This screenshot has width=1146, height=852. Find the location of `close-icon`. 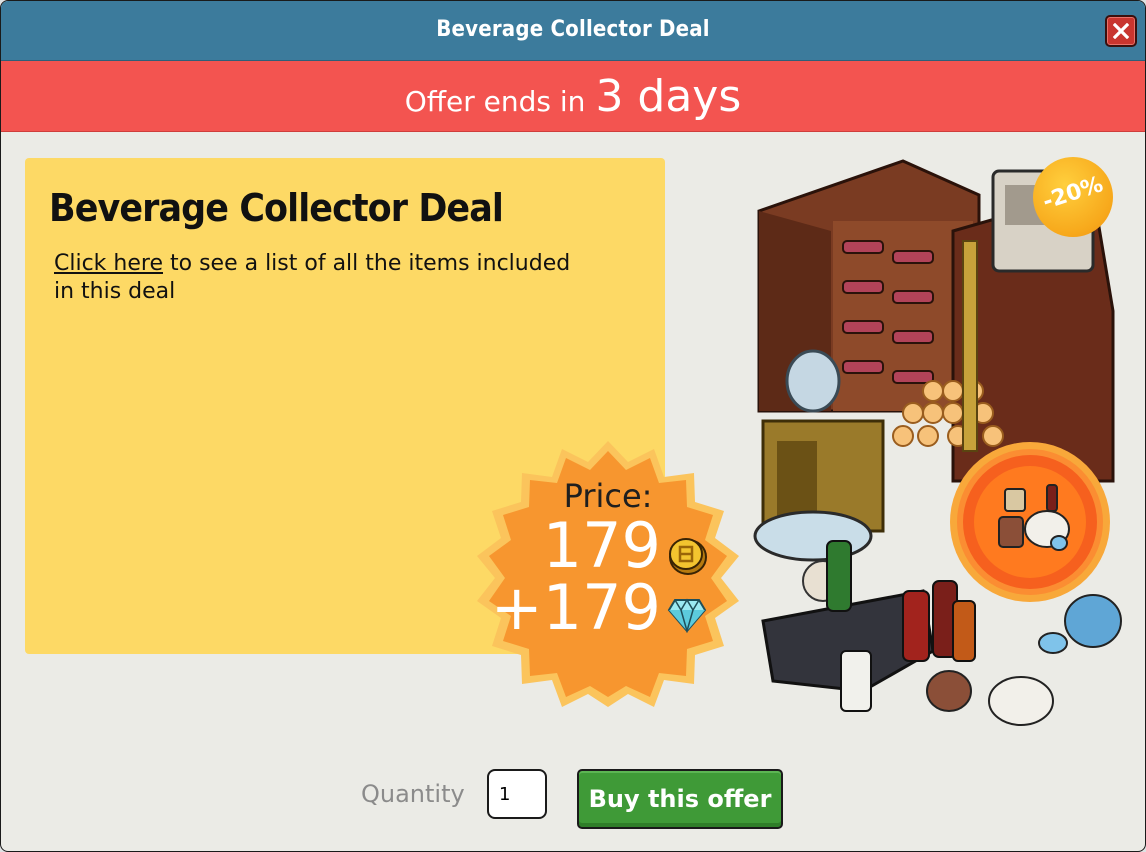

close-icon is located at coordinates (1121, 31).